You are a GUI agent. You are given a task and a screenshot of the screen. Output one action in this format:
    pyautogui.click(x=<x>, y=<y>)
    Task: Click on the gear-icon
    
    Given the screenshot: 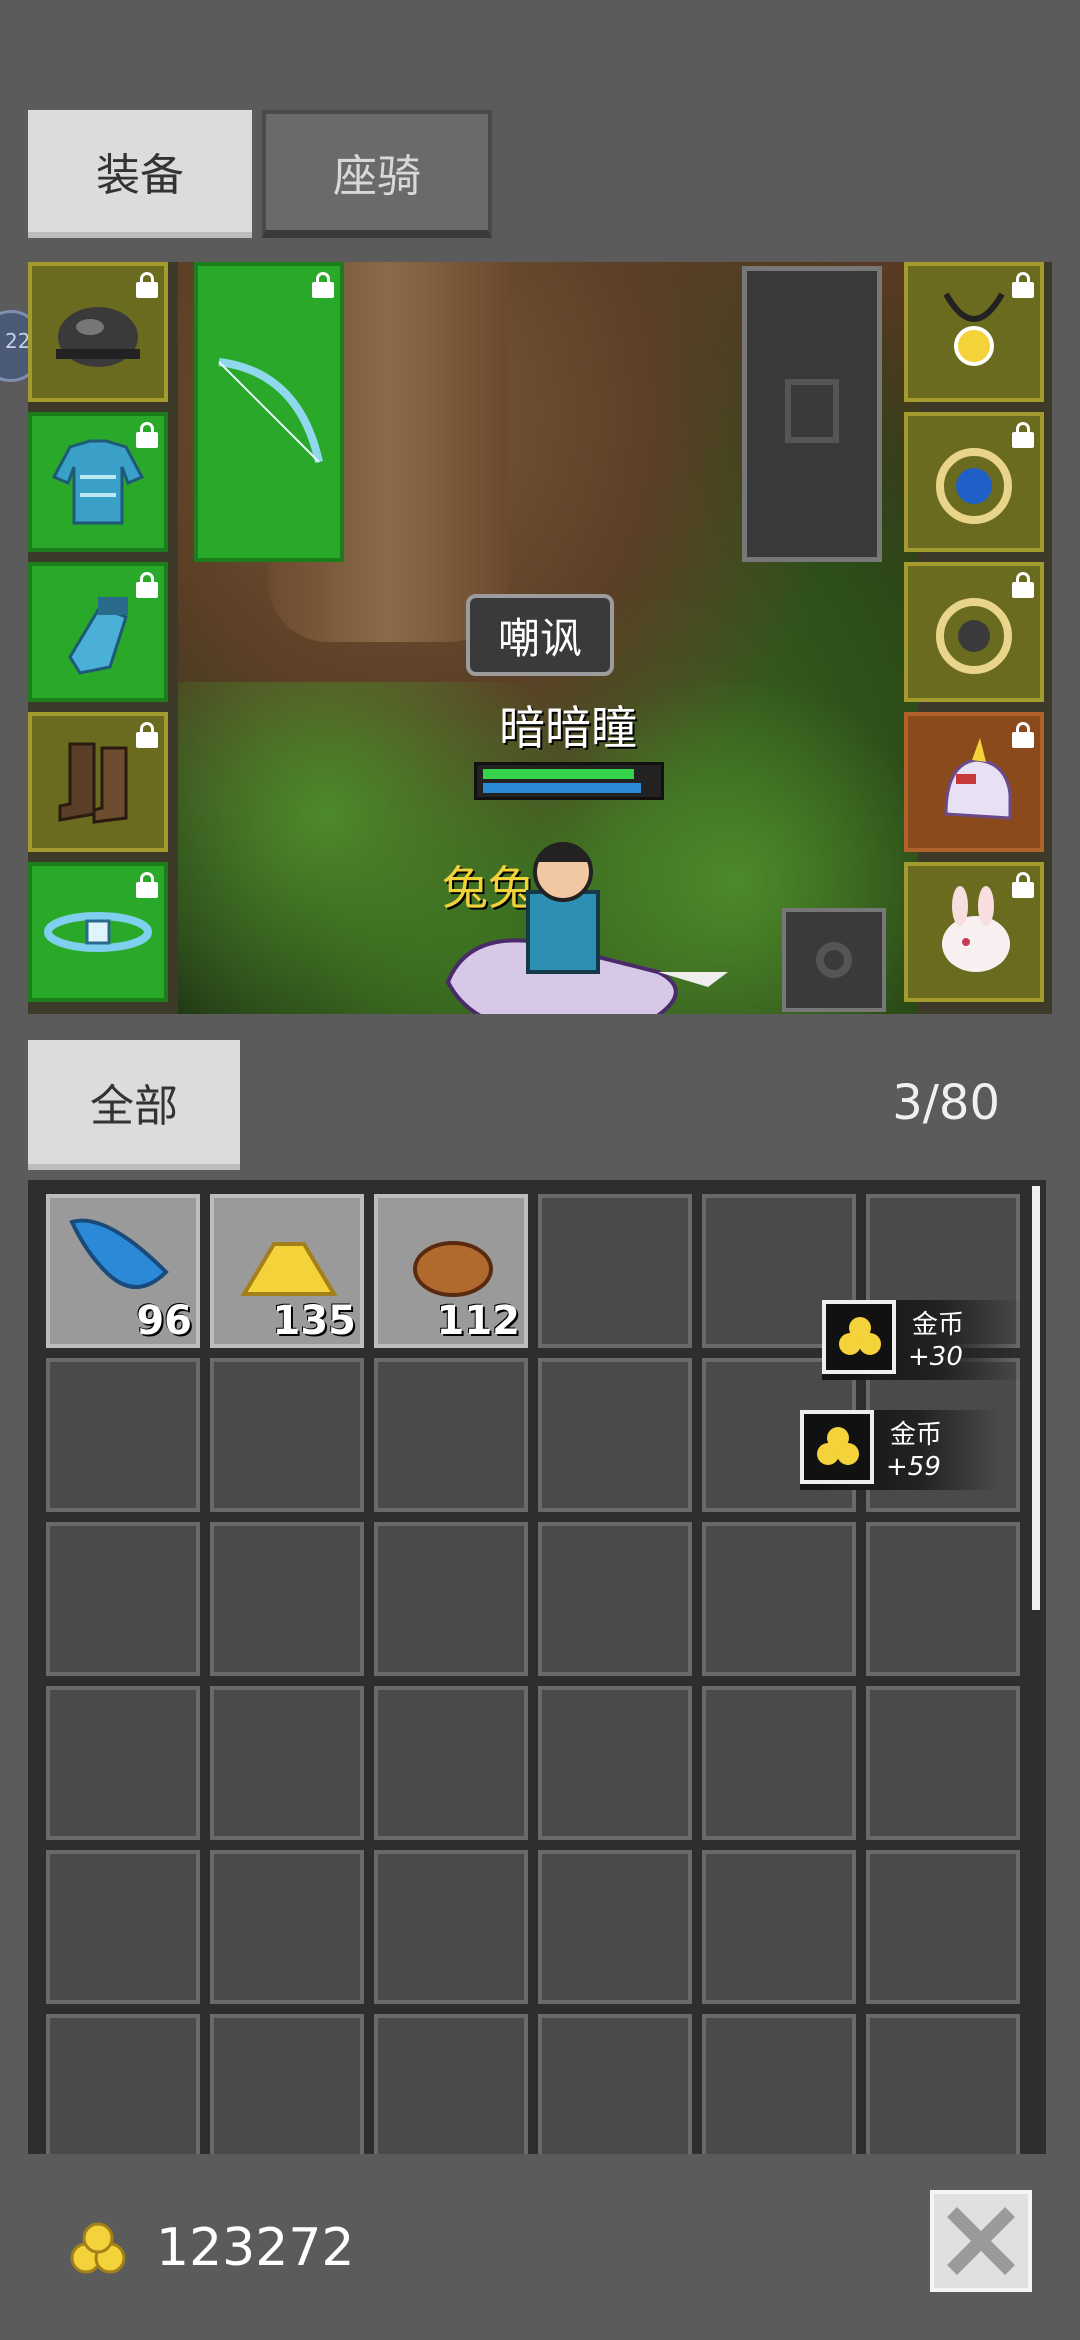 What is the action you would take?
    pyautogui.click(x=834, y=960)
    